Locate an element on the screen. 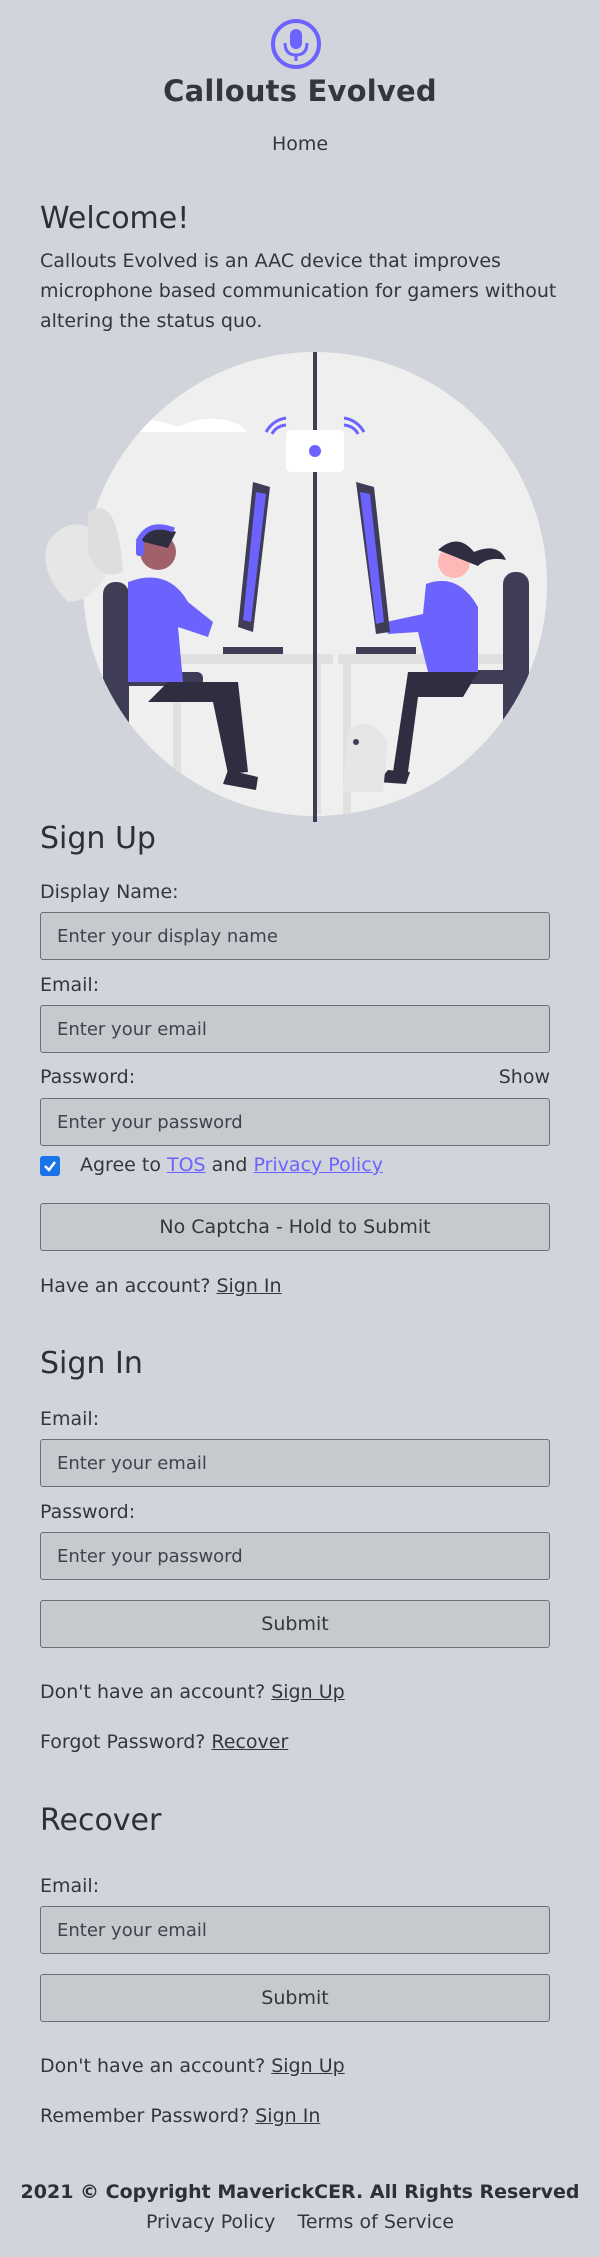  agree-prefix: Agree to is located at coordinates (120, 1165).